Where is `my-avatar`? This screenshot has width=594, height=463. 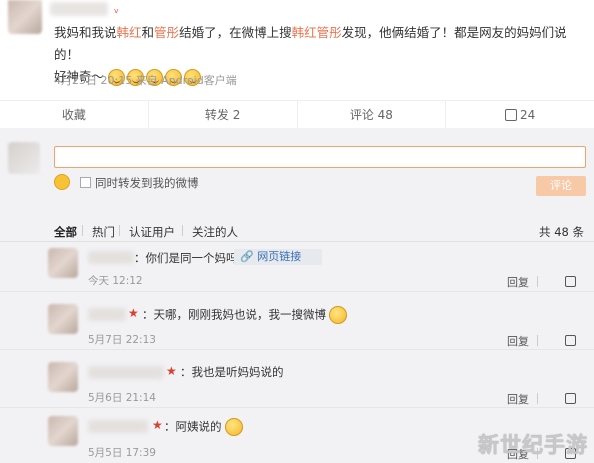
my-avatar is located at coordinates (24, 158).